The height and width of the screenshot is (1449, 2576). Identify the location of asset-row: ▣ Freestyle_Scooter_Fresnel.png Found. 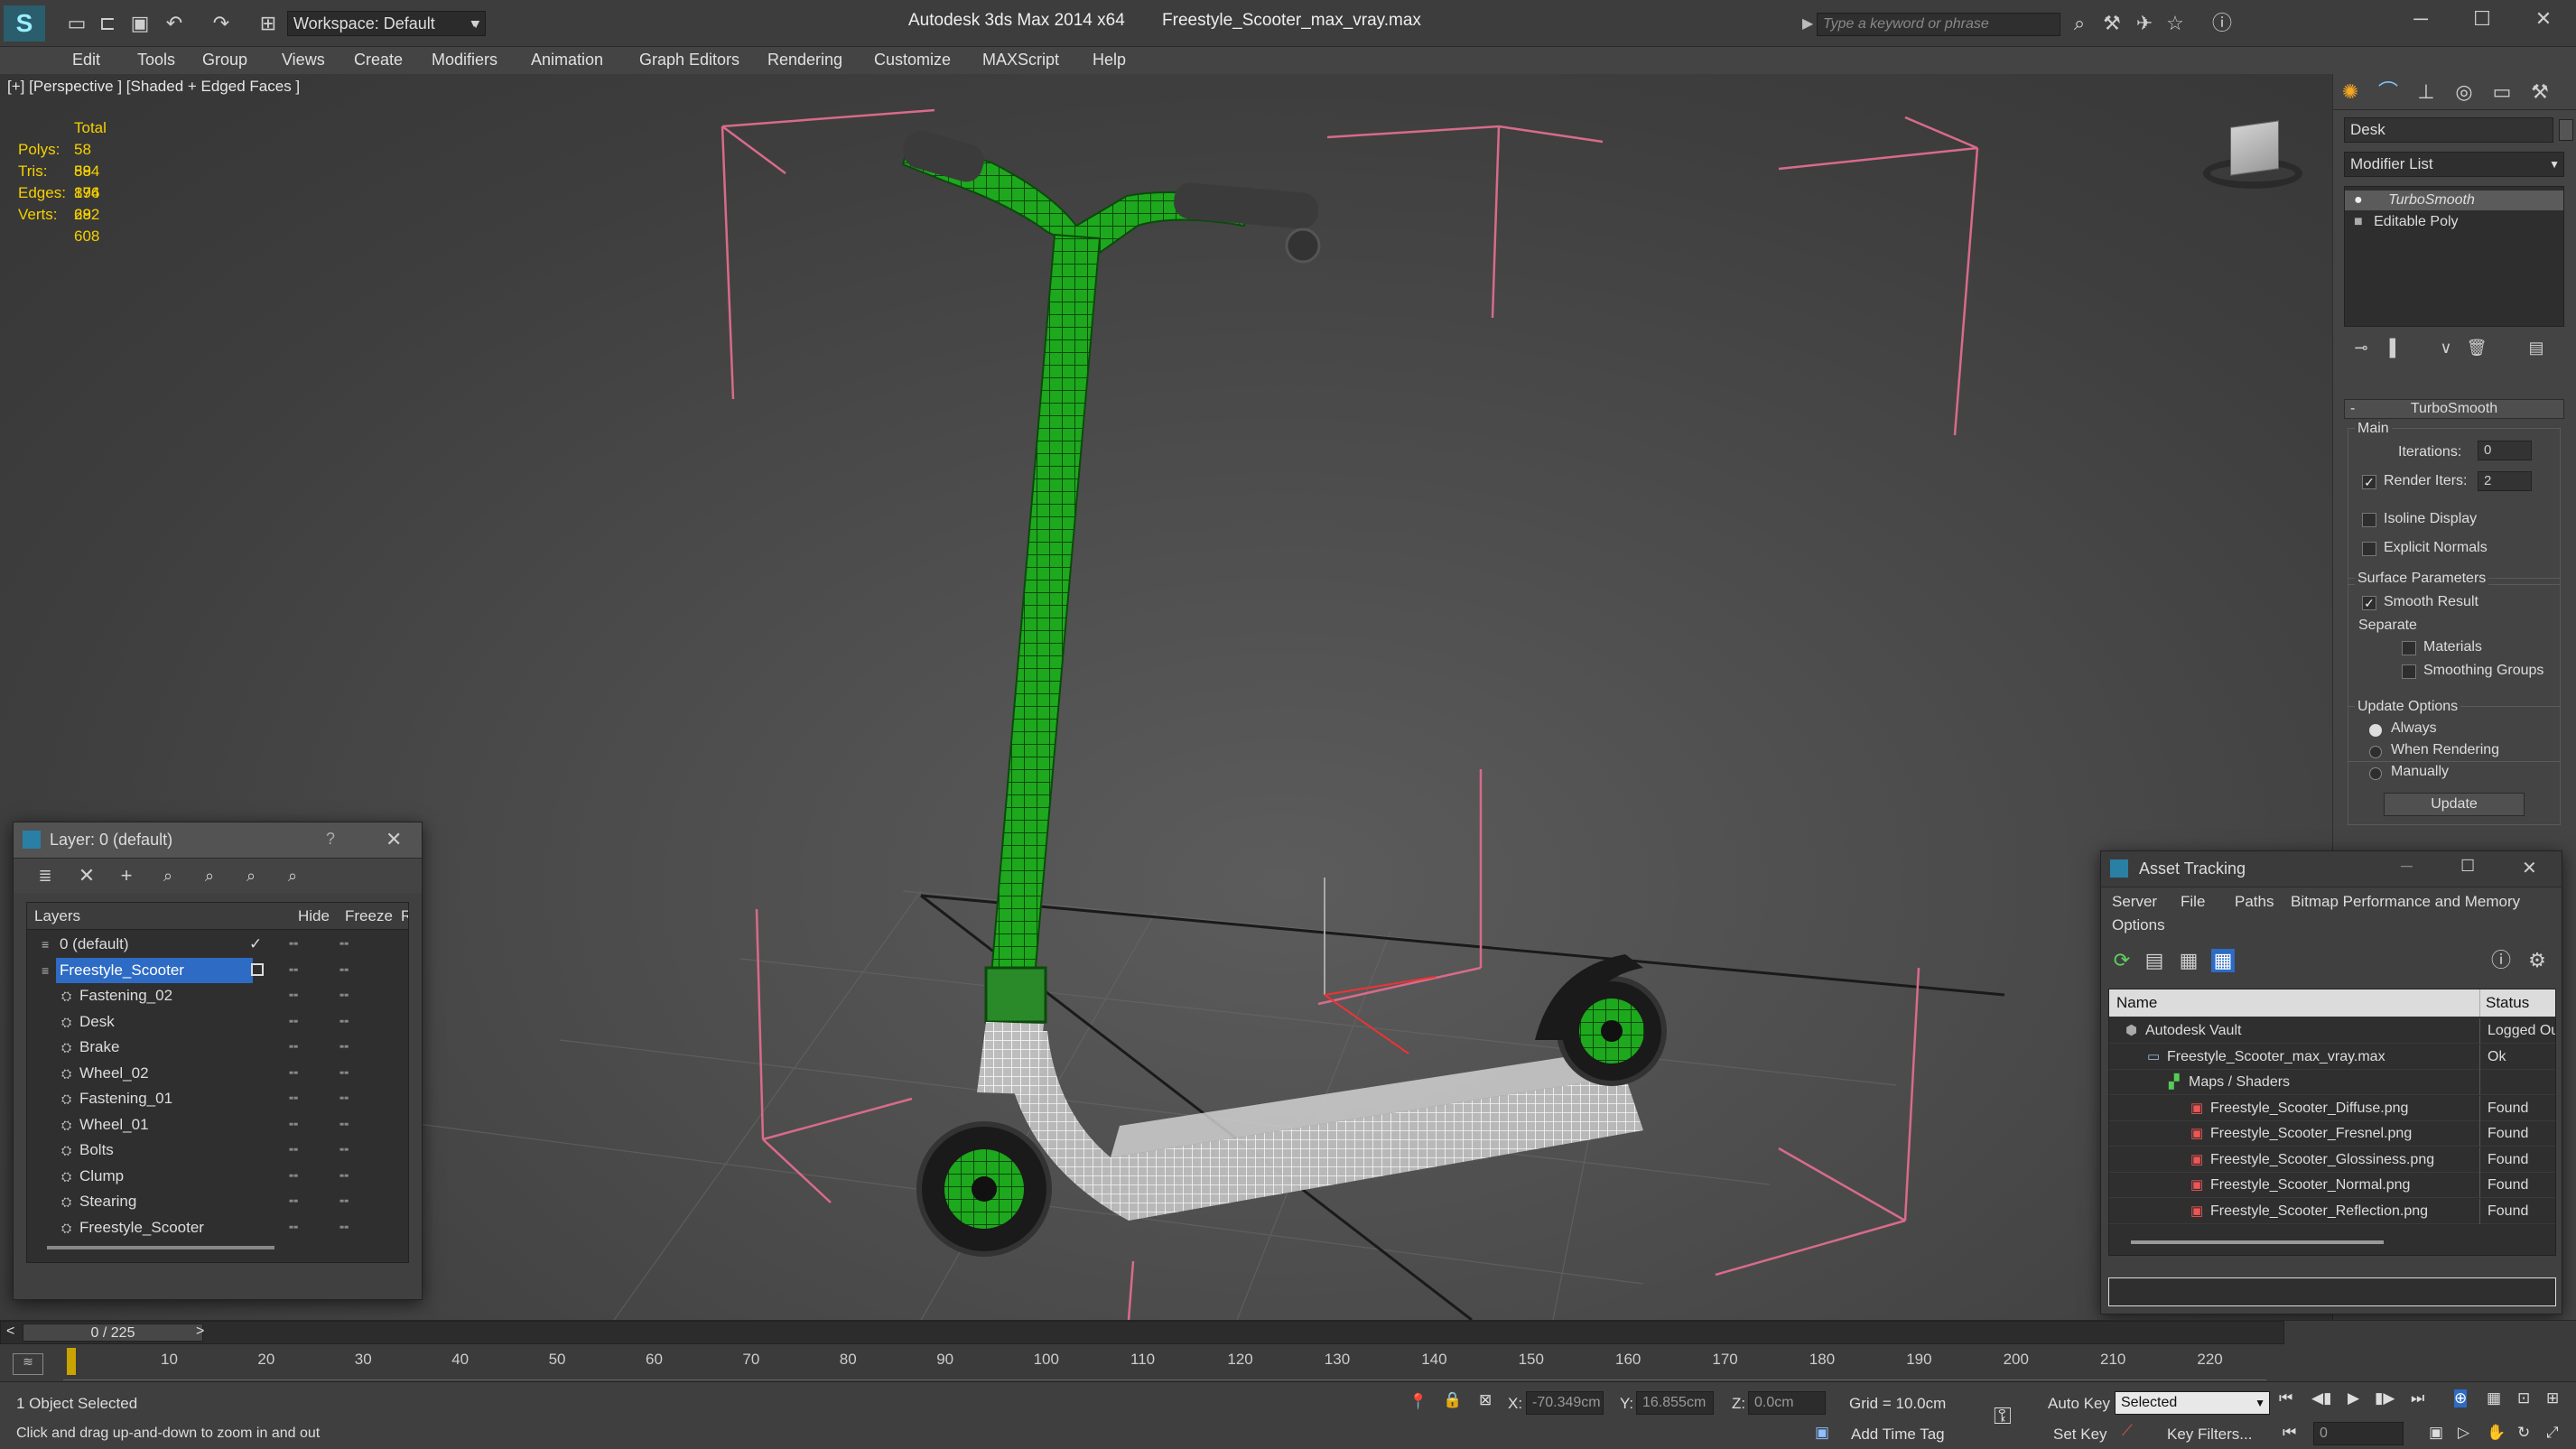
(2332, 1134).